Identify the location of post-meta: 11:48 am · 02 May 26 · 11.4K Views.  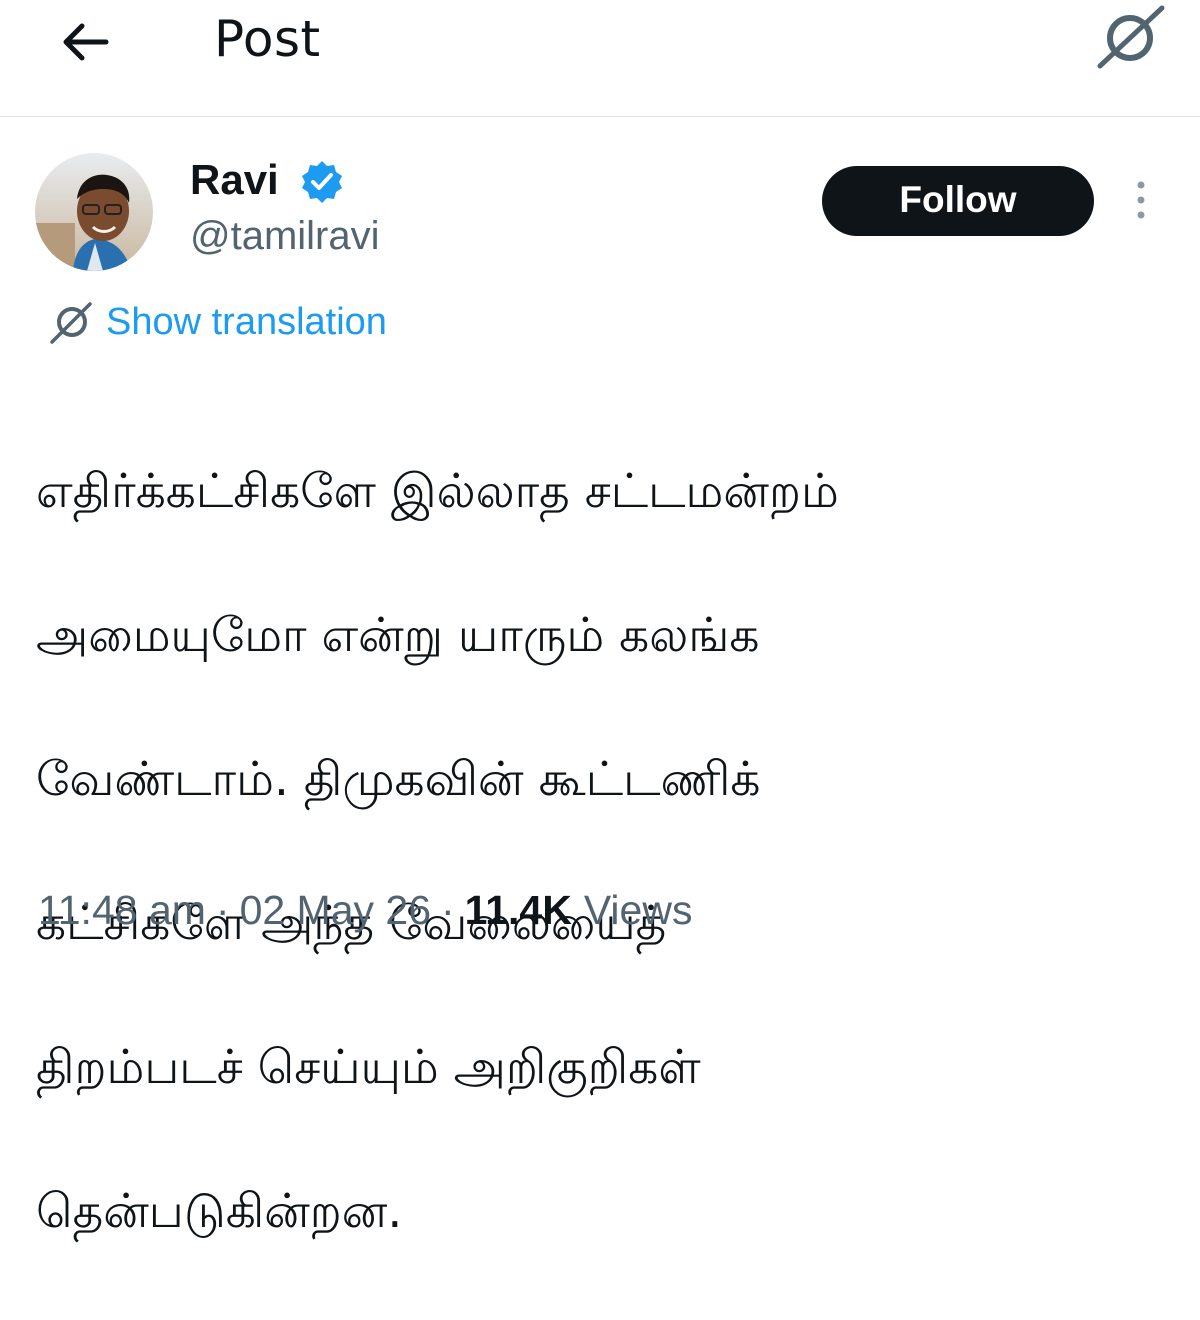
(365, 910).